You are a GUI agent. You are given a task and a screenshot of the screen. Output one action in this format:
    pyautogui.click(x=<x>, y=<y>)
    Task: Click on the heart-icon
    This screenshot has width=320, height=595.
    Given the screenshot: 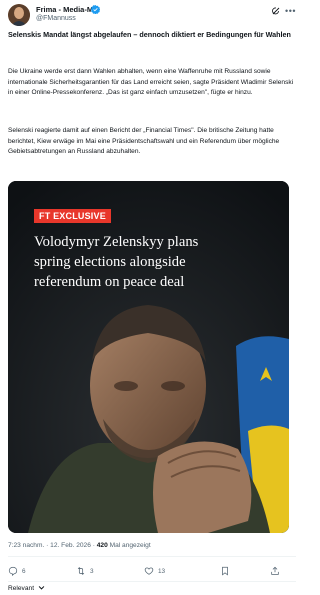 What is the action you would take?
    pyautogui.click(x=149, y=571)
    